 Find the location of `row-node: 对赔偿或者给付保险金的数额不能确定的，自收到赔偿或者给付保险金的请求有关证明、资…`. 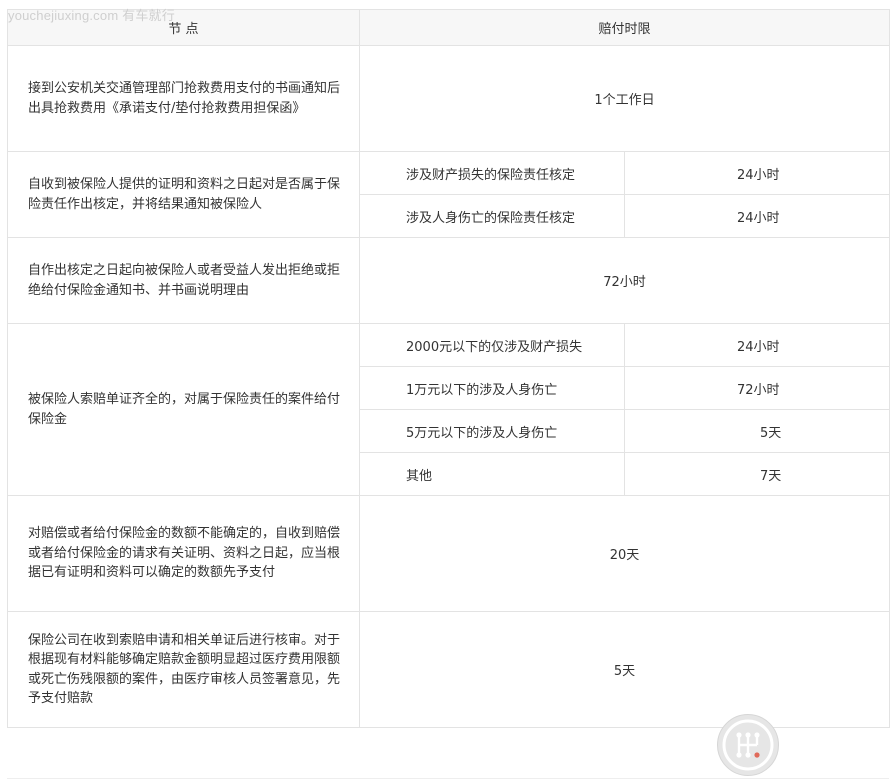

row-node: 对赔偿或者给付保险金的数额不能确定的，自收到赔偿或者给付保险金的请求有关证明、资… is located at coordinates (183, 553).